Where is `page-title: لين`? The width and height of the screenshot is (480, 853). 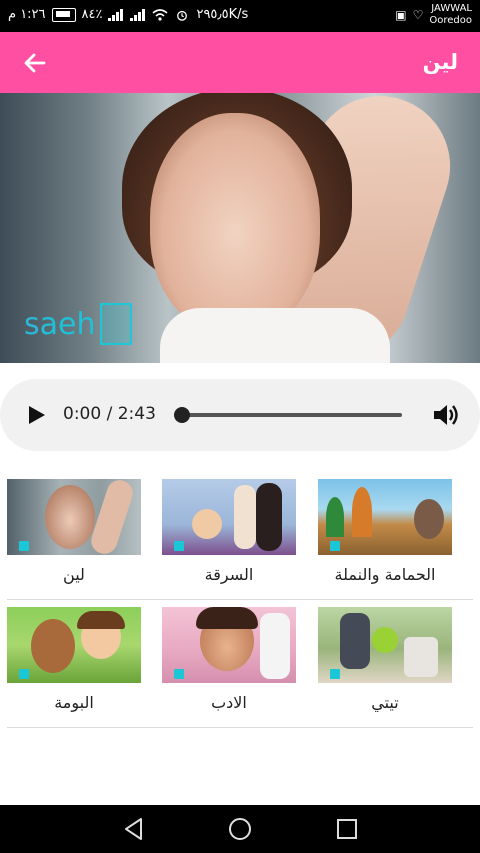 page-title: لين is located at coordinates (440, 62).